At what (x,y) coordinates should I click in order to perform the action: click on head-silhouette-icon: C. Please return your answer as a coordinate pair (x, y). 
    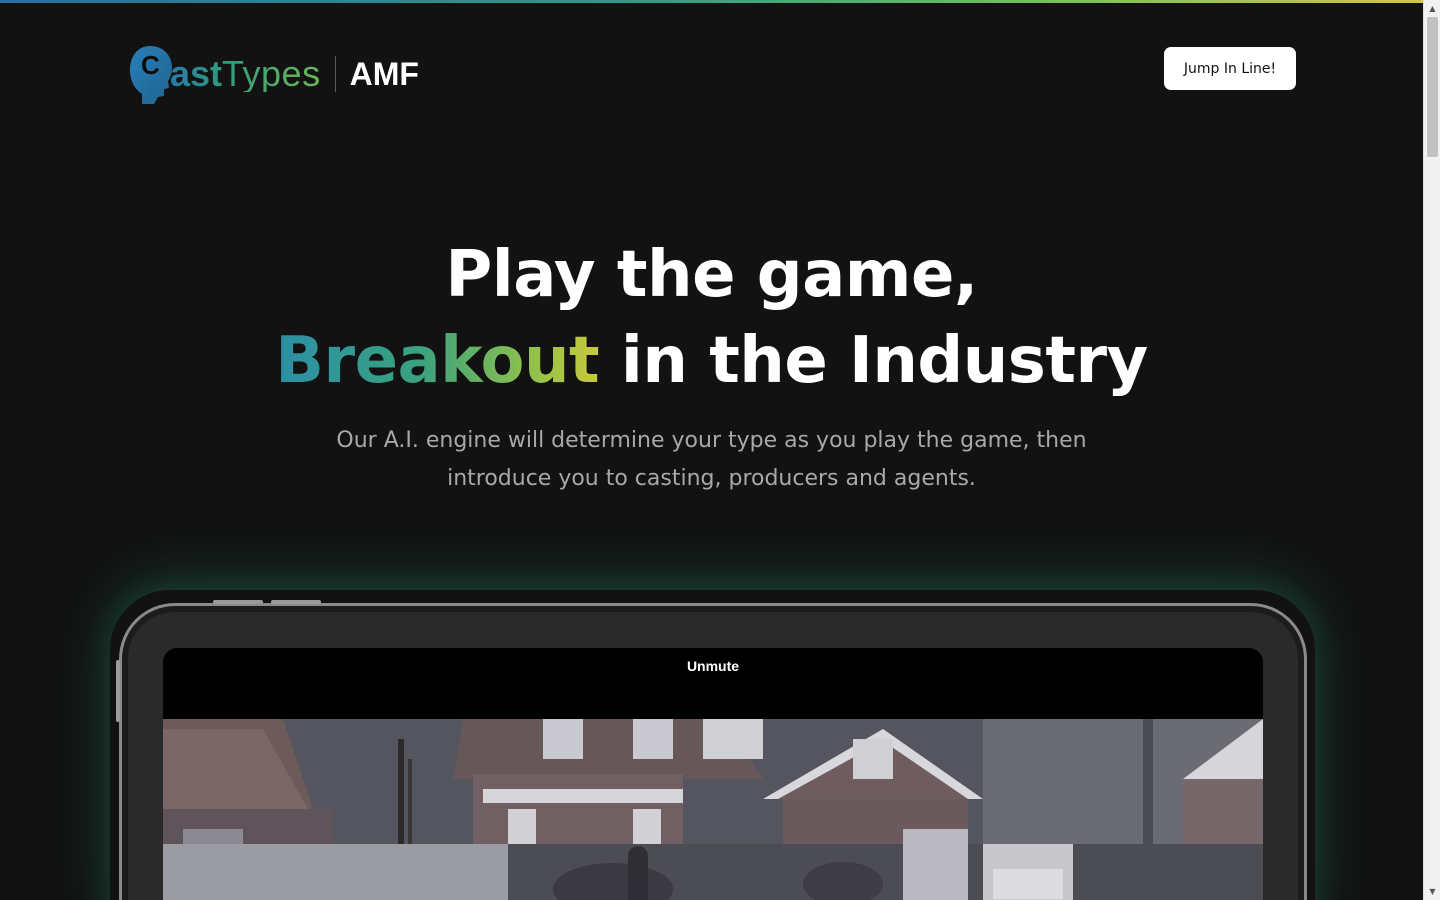
    Looking at the image, I should click on (151, 74).